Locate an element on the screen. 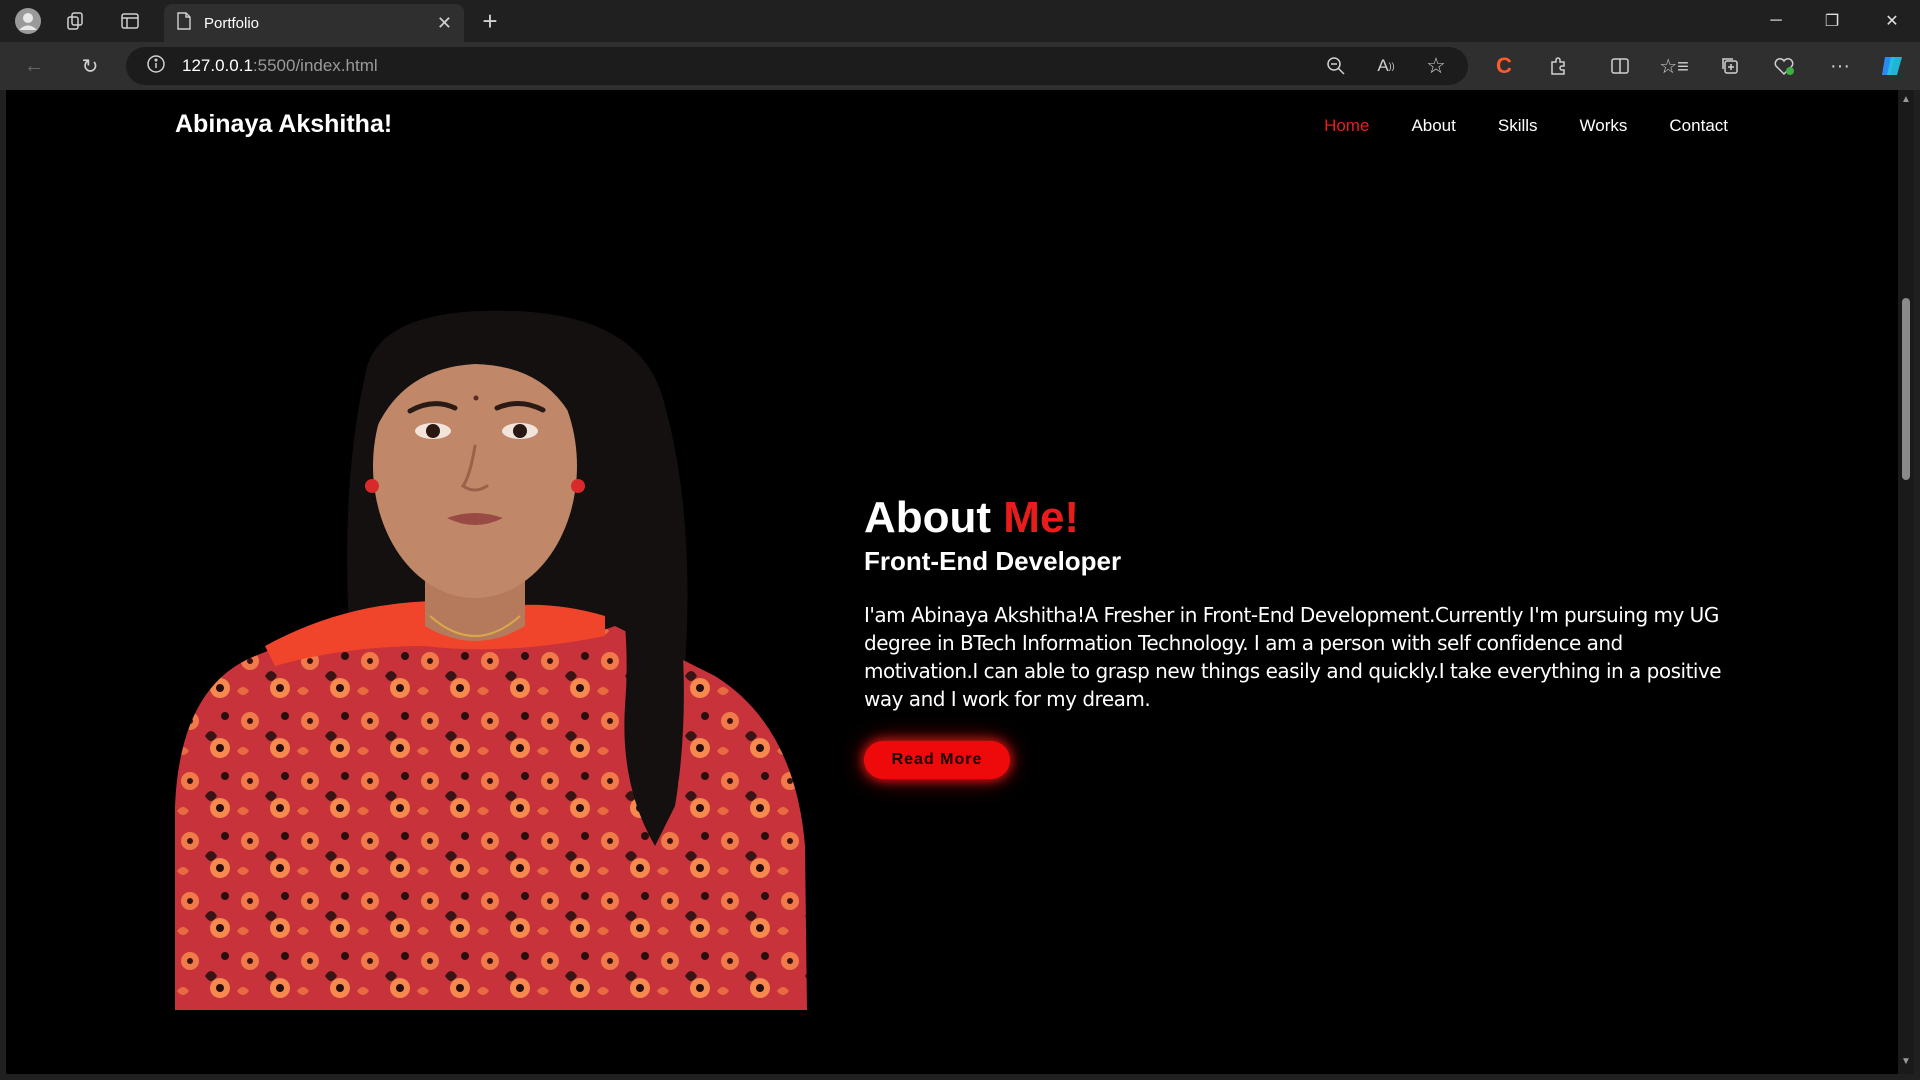 This screenshot has height=1080, width=1920. read-aloud-icon: A)) is located at coordinates (1386, 66).